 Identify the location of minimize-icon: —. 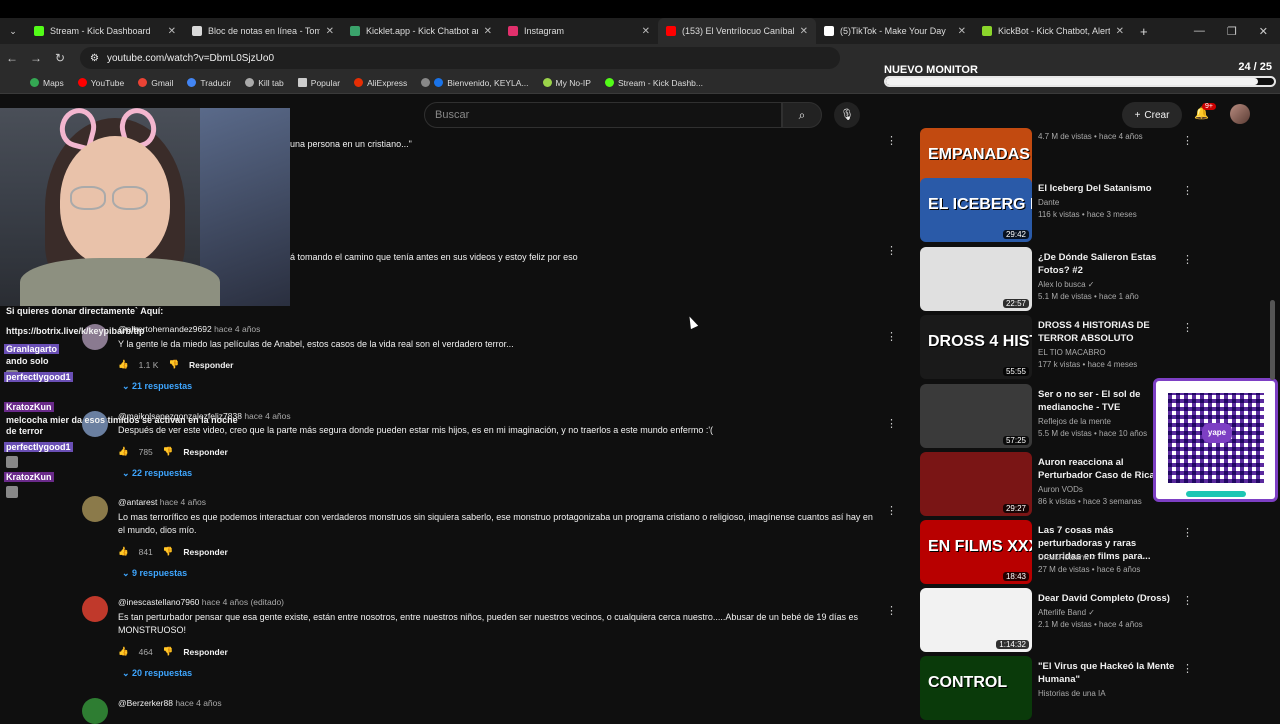
(1199, 31).